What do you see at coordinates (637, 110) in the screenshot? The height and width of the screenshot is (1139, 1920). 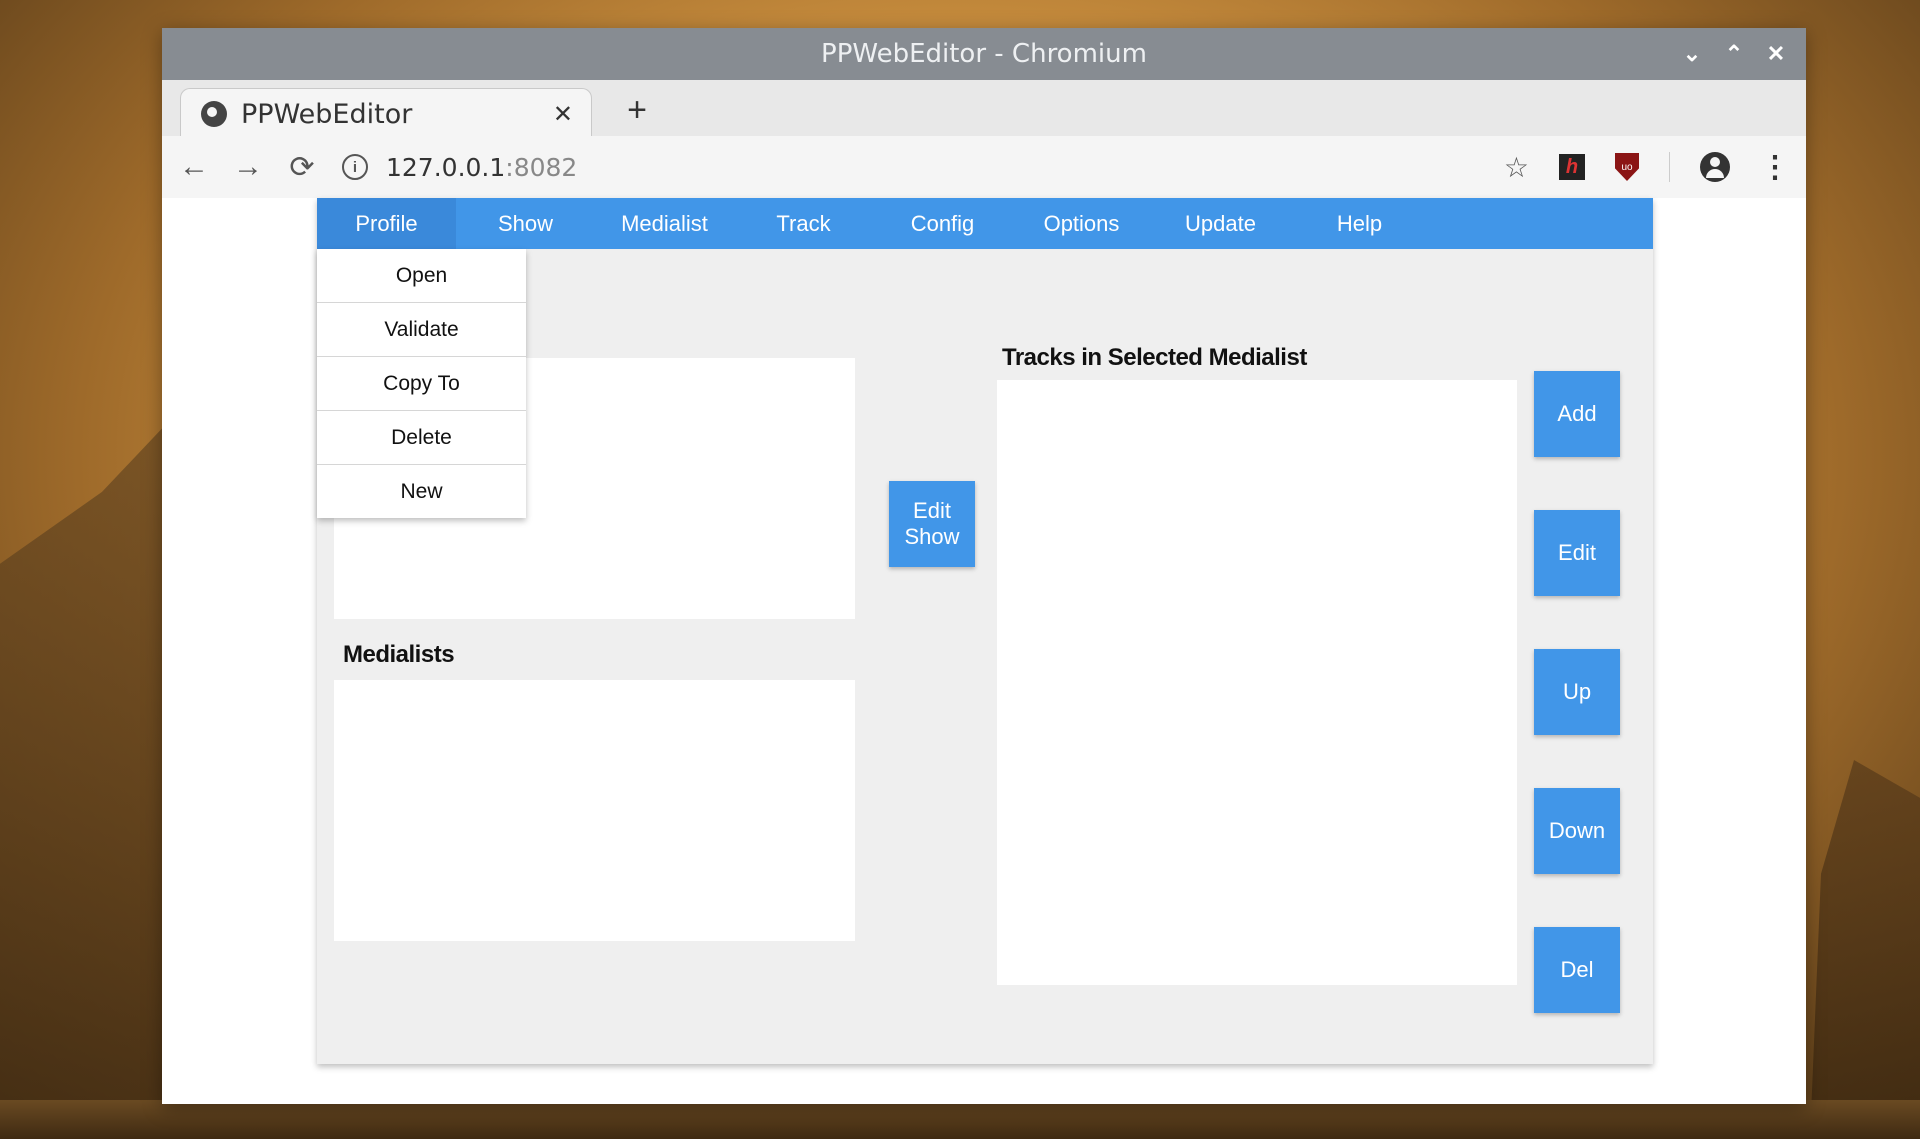 I see `new-tab-icon: +` at bounding box center [637, 110].